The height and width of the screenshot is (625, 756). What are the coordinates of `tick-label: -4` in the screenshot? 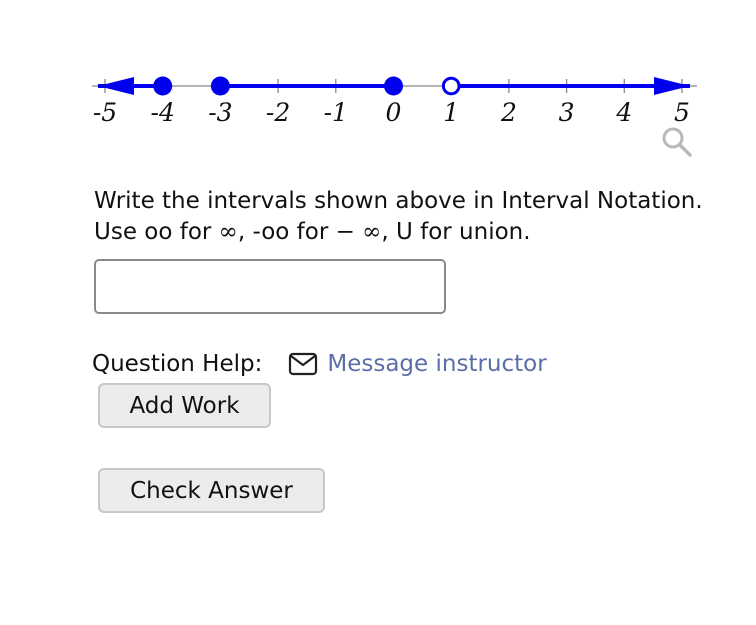 It's located at (163, 112).